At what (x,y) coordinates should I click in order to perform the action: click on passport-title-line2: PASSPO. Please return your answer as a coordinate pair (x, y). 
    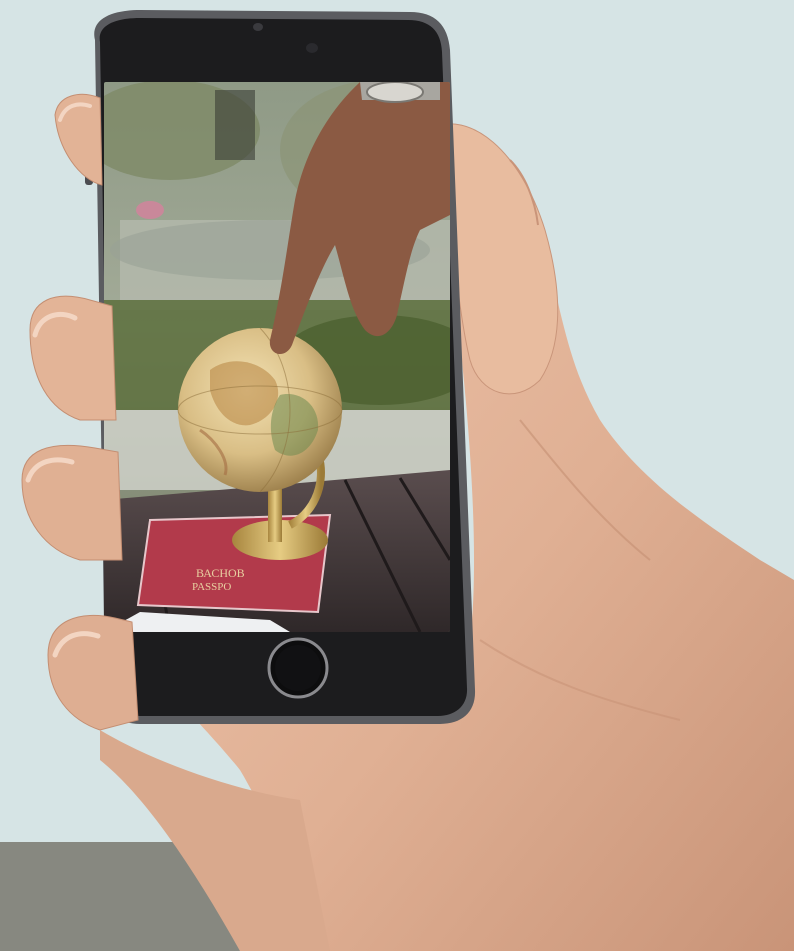
    Looking at the image, I should click on (211, 587).